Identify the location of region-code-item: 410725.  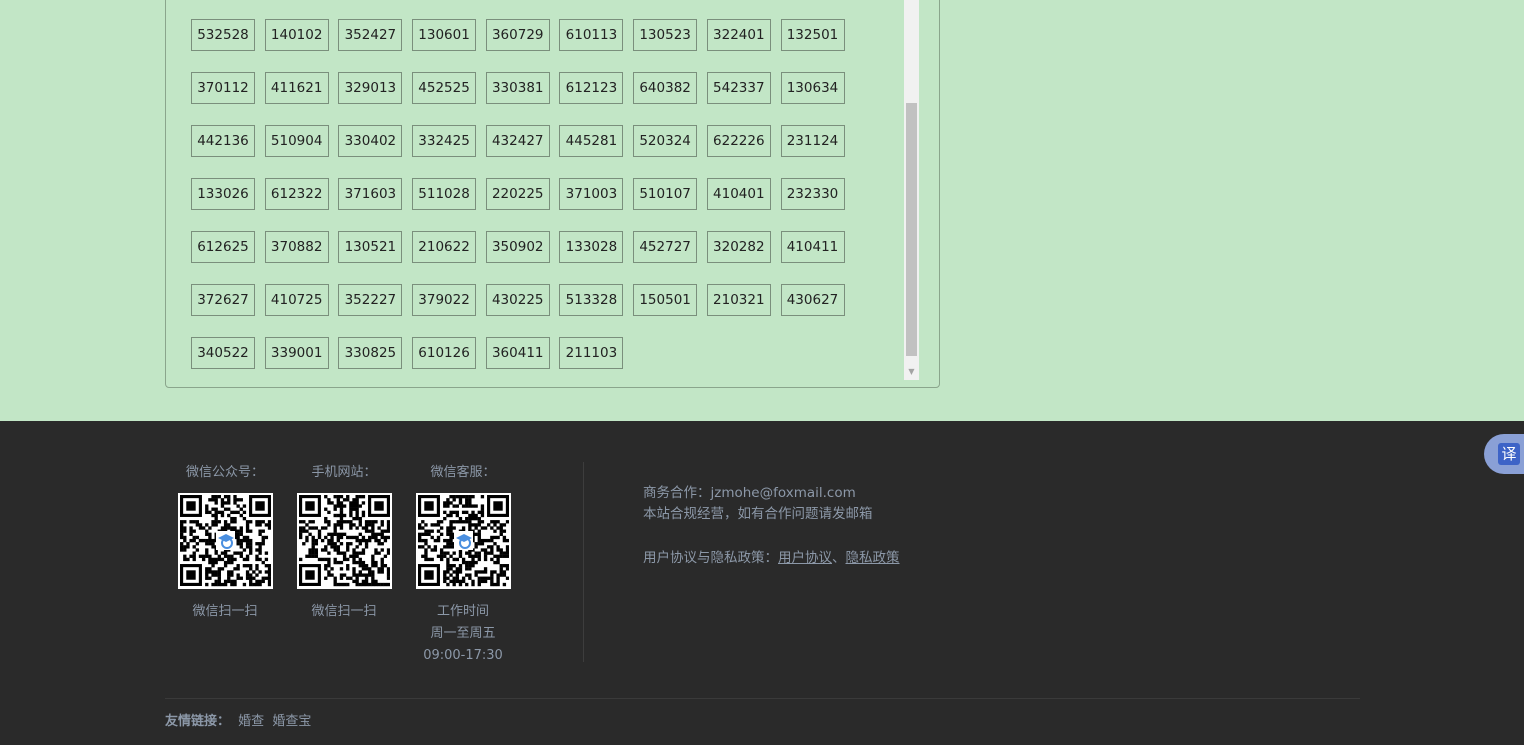
(296, 300).